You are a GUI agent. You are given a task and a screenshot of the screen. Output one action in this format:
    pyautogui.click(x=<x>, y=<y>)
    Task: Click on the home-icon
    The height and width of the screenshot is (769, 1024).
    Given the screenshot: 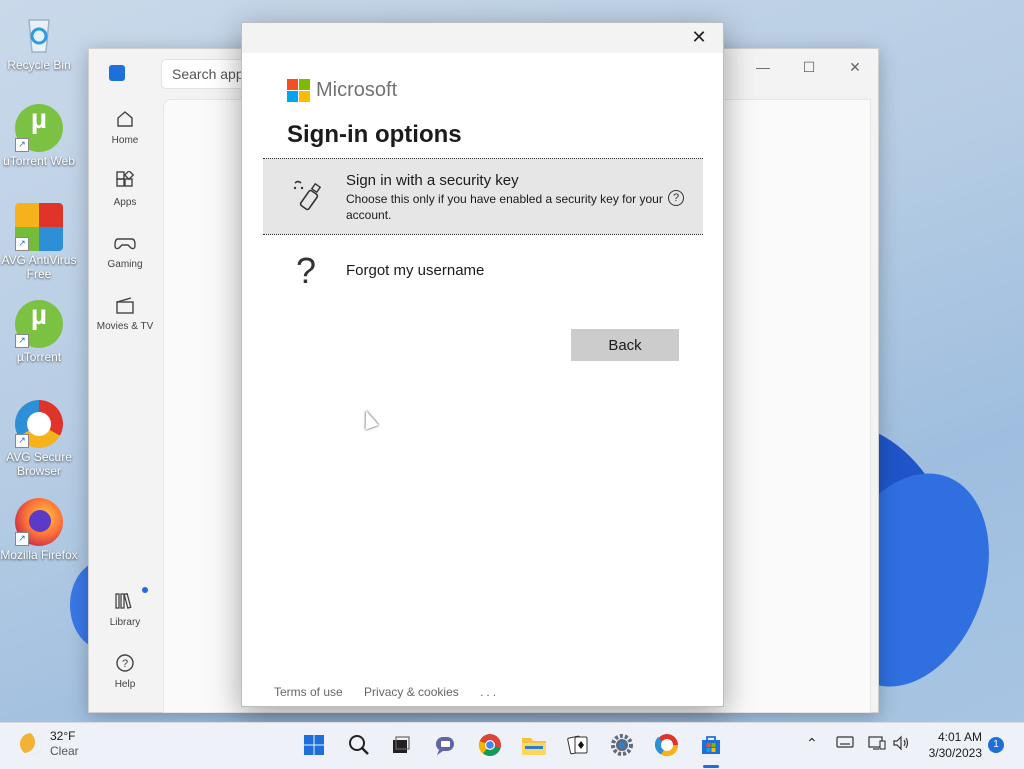 What is the action you would take?
    pyautogui.click(x=125, y=120)
    